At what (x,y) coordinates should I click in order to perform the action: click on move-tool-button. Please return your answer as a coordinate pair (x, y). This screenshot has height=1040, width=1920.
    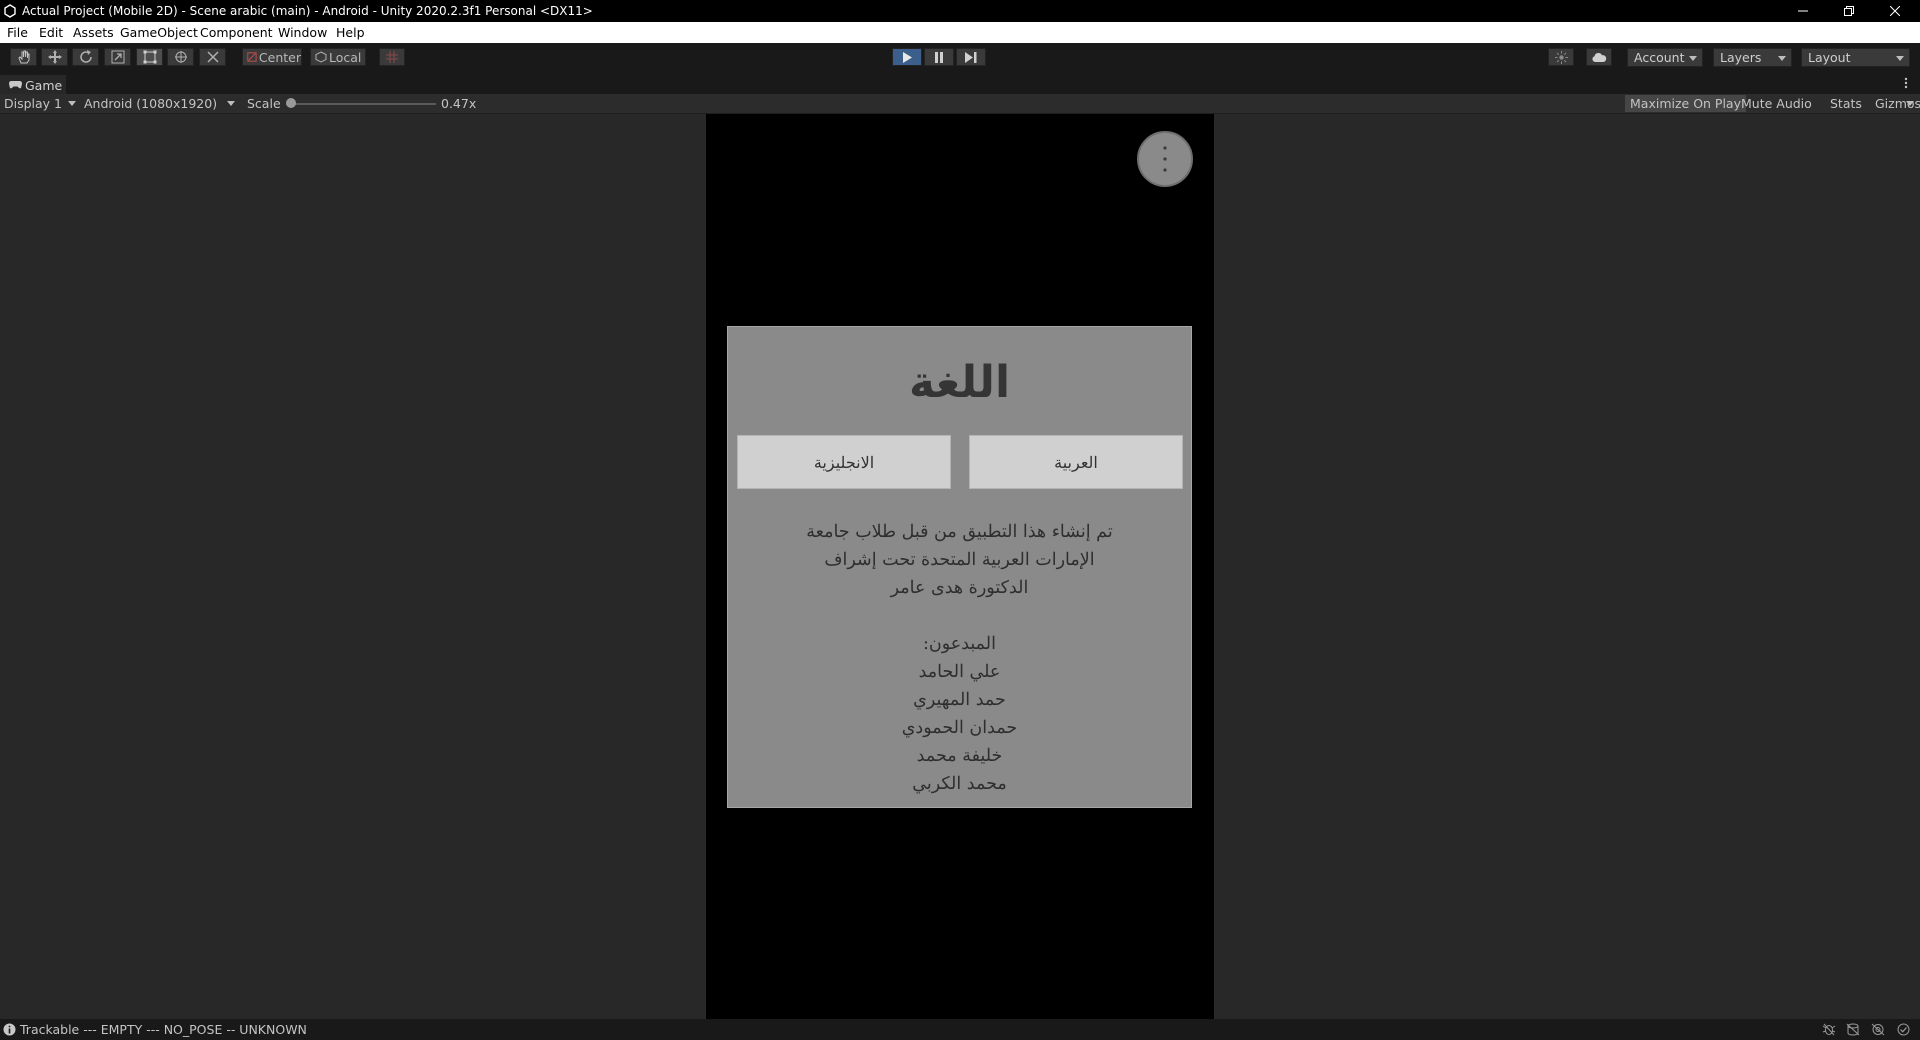
    Looking at the image, I should click on (54, 57).